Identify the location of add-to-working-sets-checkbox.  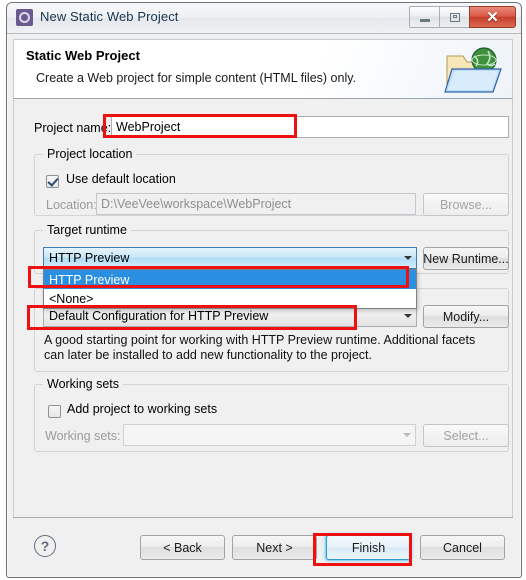
(54, 411).